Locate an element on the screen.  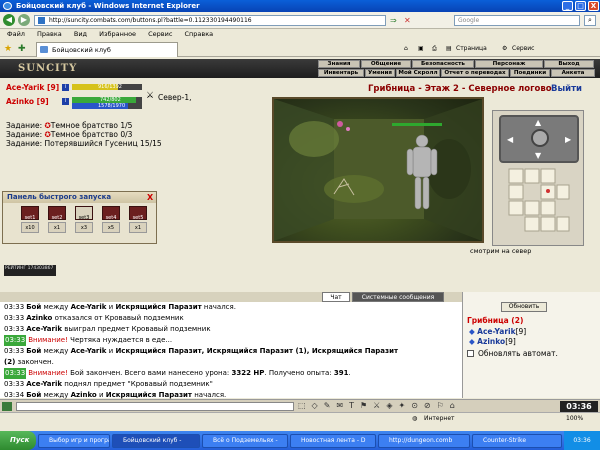
arrow-down-icon: ▼ is located at coordinates (538, 155).